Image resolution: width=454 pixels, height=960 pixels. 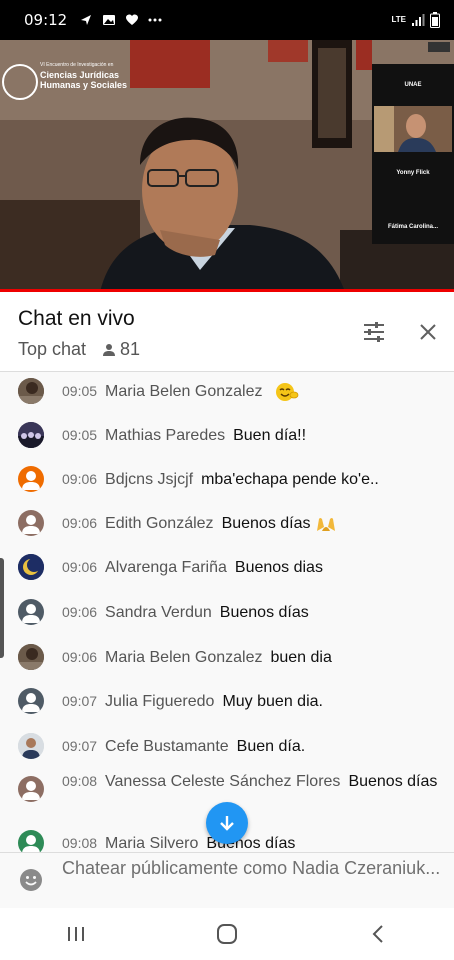 I want to click on message-author: Cefe Bustamante, so click(x=167, y=746).